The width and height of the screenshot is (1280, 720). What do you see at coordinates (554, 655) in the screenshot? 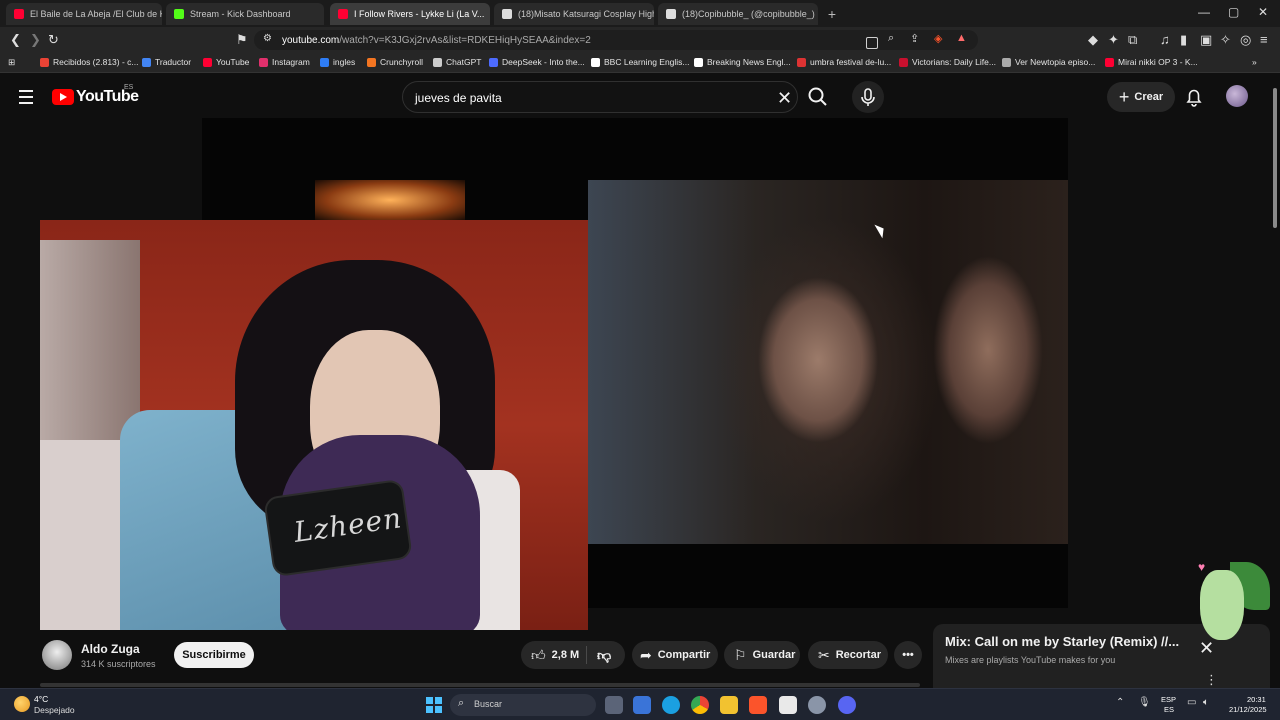
I see `like-button: 👍︎ 2,8 M` at bounding box center [554, 655].